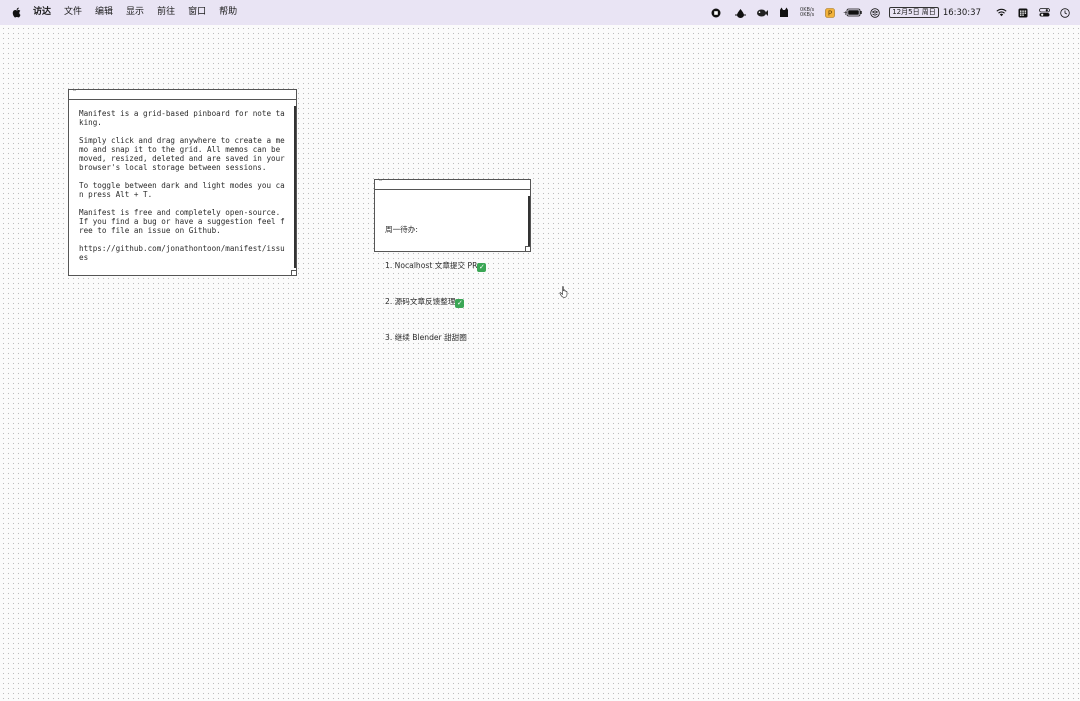 The height and width of the screenshot is (701, 1080). What do you see at coordinates (716, 12) in the screenshot?
I see `record-icon` at bounding box center [716, 12].